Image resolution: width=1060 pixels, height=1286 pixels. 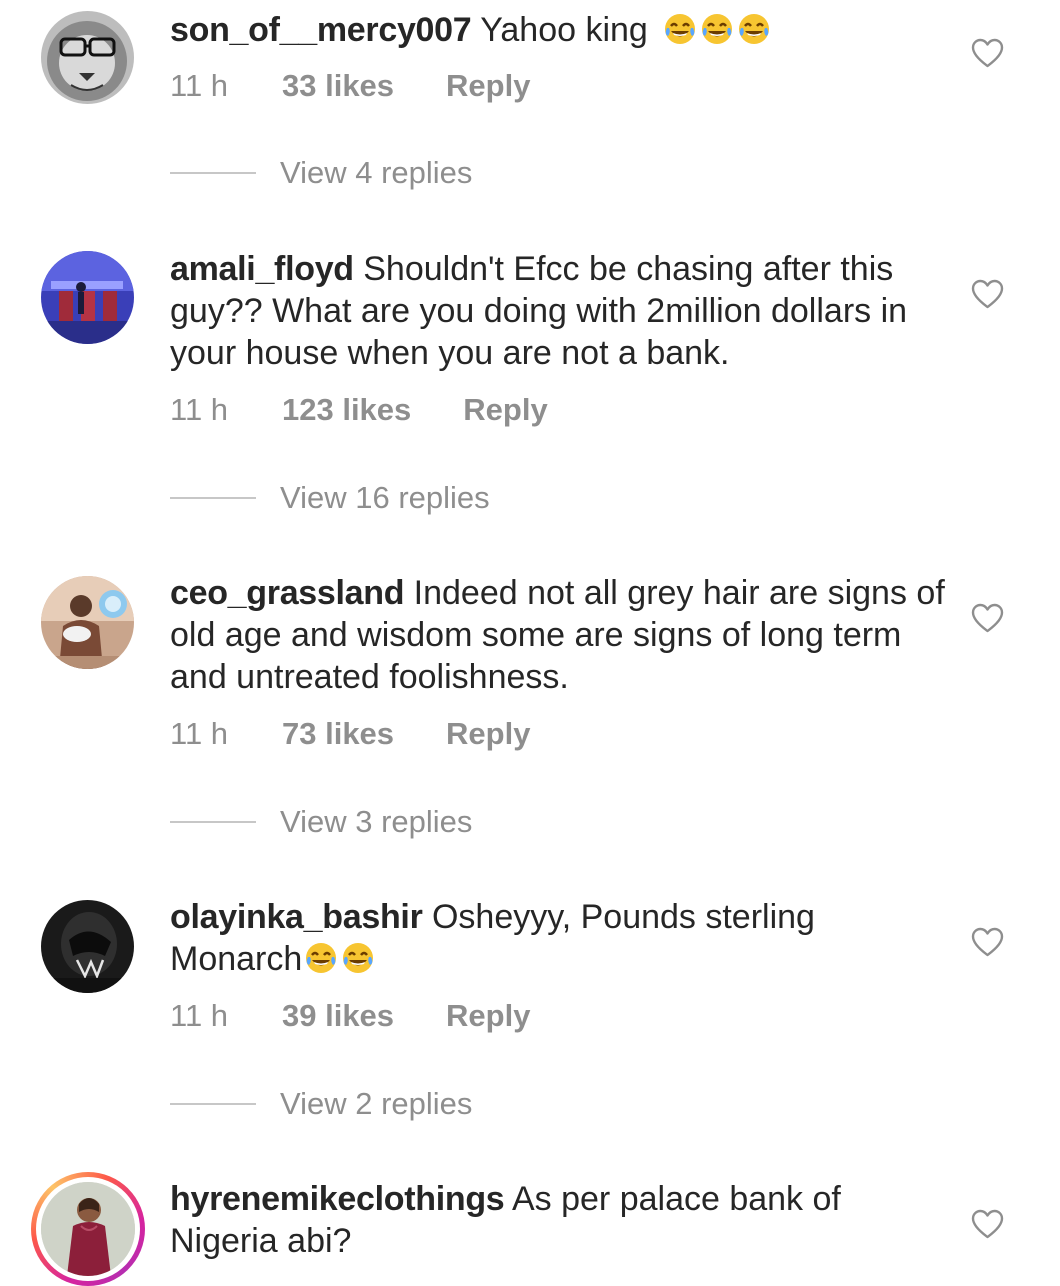 I want to click on comment-meta: 11 h 39 likes Reply, so click(x=350, y=1016).